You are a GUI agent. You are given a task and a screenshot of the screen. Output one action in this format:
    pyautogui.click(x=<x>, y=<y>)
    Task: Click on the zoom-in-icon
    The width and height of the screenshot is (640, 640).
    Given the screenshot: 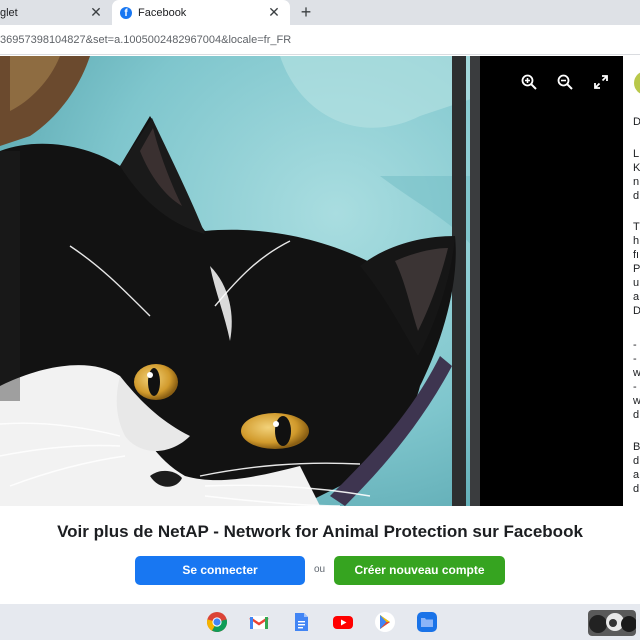 What is the action you would take?
    pyautogui.click(x=529, y=82)
    